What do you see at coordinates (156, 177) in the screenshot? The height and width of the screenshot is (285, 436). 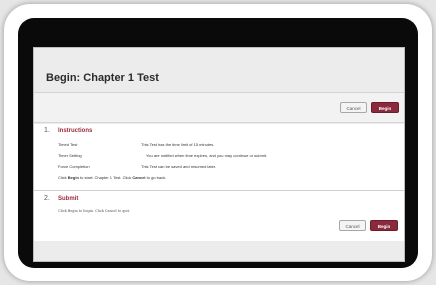 I see `footer-text-3: to go back.` at bounding box center [156, 177].